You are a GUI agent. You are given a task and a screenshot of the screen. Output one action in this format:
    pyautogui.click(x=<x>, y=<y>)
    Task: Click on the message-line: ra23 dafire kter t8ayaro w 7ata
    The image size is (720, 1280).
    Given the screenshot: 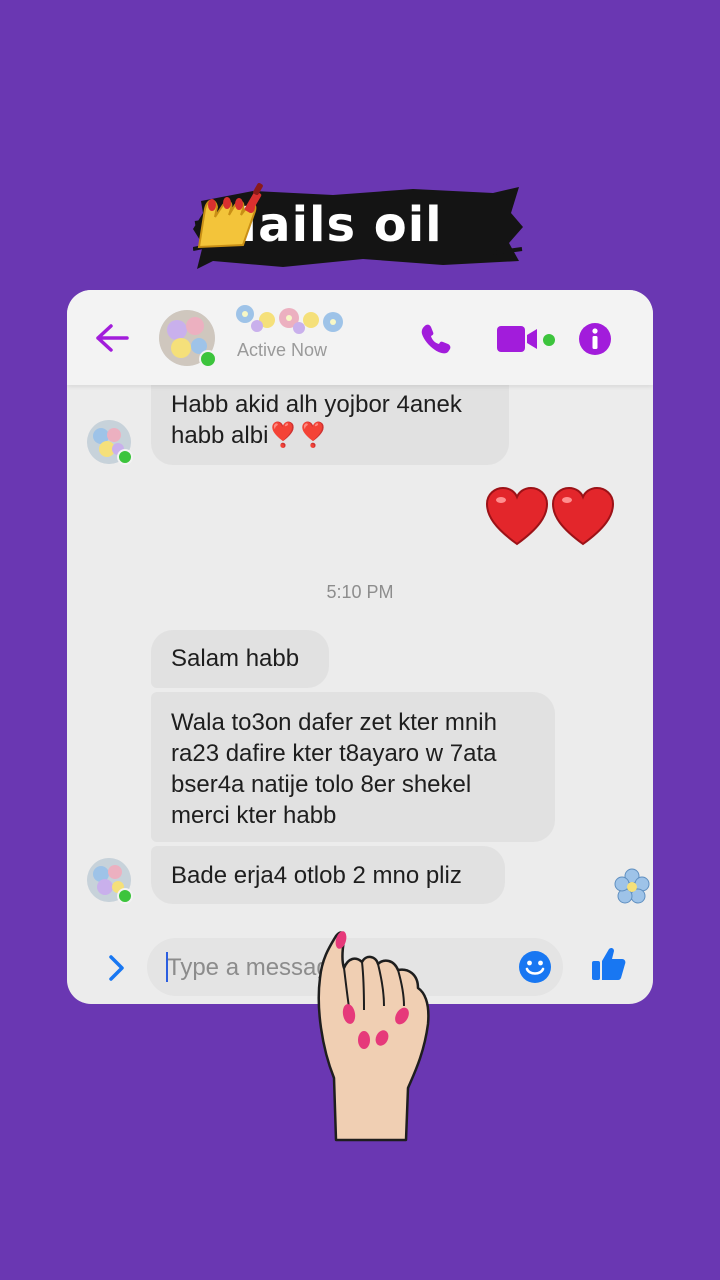 What is the action you would take?
    pyautogui.click(x=334, y=753)
    